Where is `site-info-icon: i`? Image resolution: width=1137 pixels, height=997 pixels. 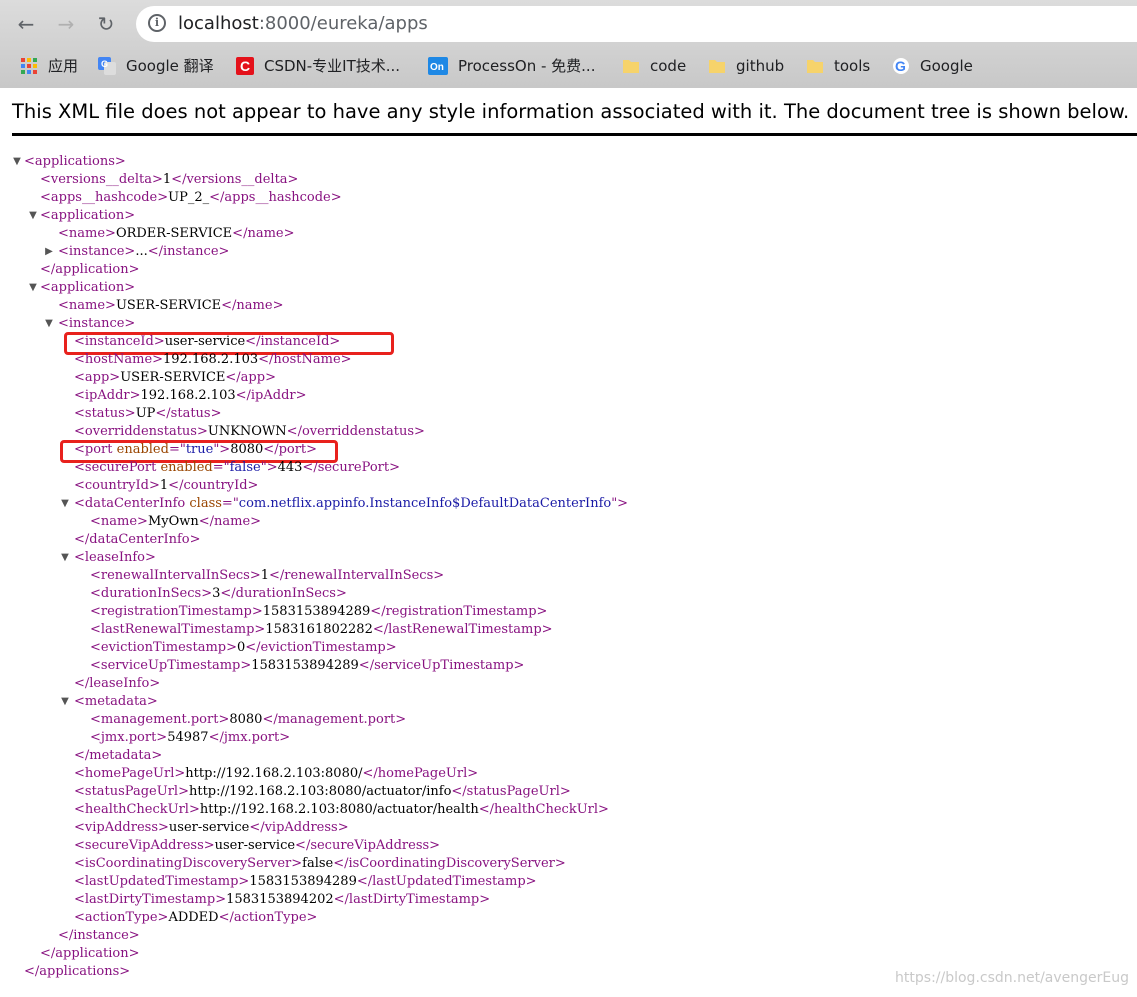 site-info-icon: i is located at coordinates (157, 23).